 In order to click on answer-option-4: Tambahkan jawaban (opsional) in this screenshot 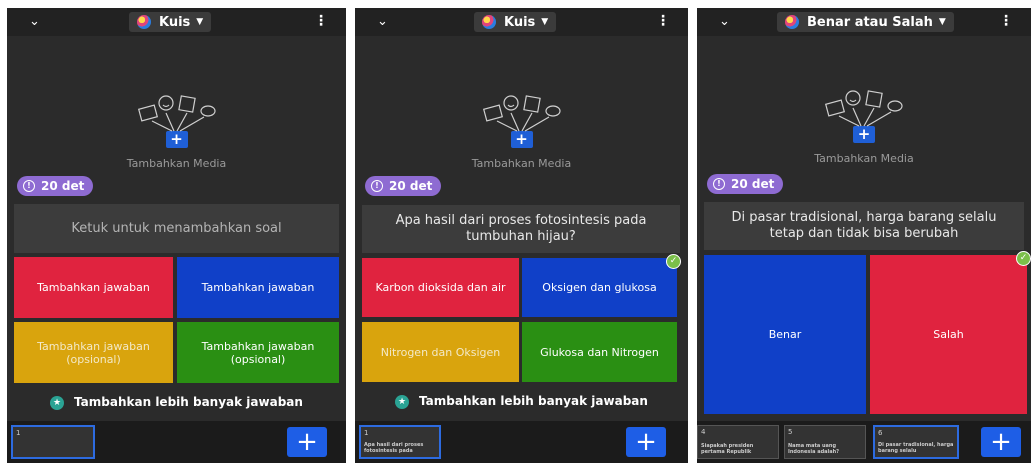, I will do `click(258, 352)`.